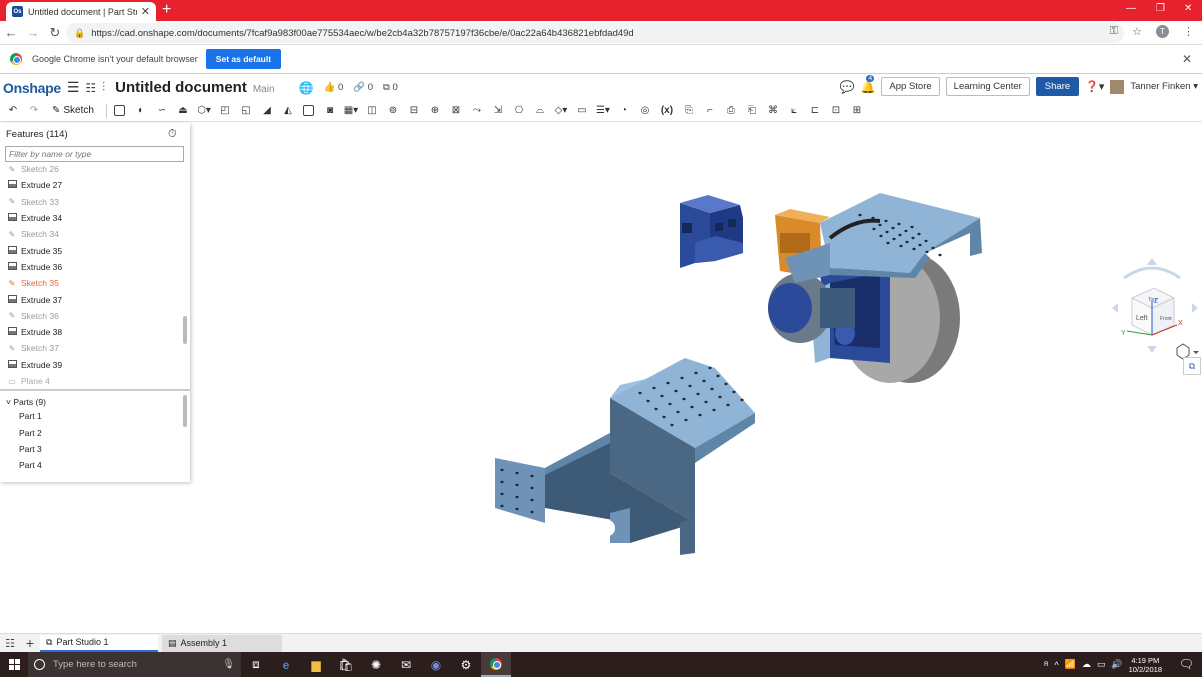  What do you see at coordinates (222, 643) in the screenshot?
I see `tab-assembly-1: ▤ Assembly 1` at bounding box center [222, 643].